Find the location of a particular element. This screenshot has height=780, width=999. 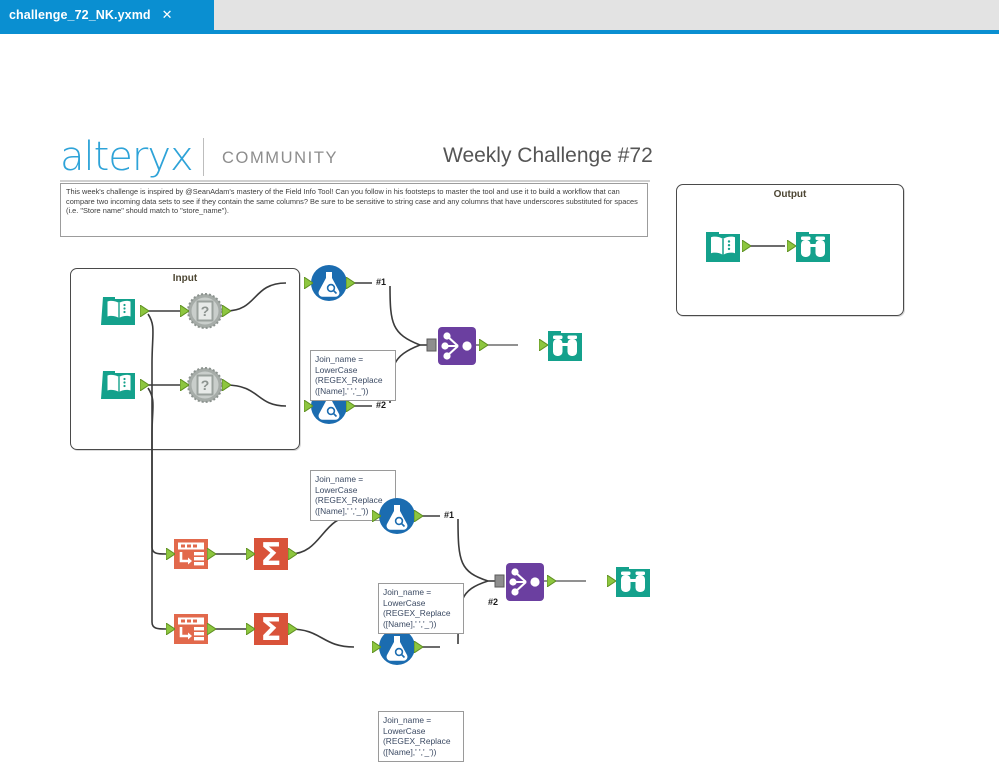

formula-2-input-anchor is located at coordinates (308, 406).